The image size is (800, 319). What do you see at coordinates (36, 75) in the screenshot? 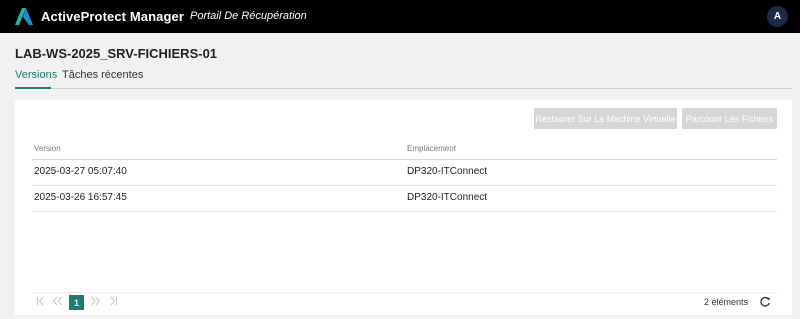
I see `tab-versions: Versions` at bounding box center [36, 75].